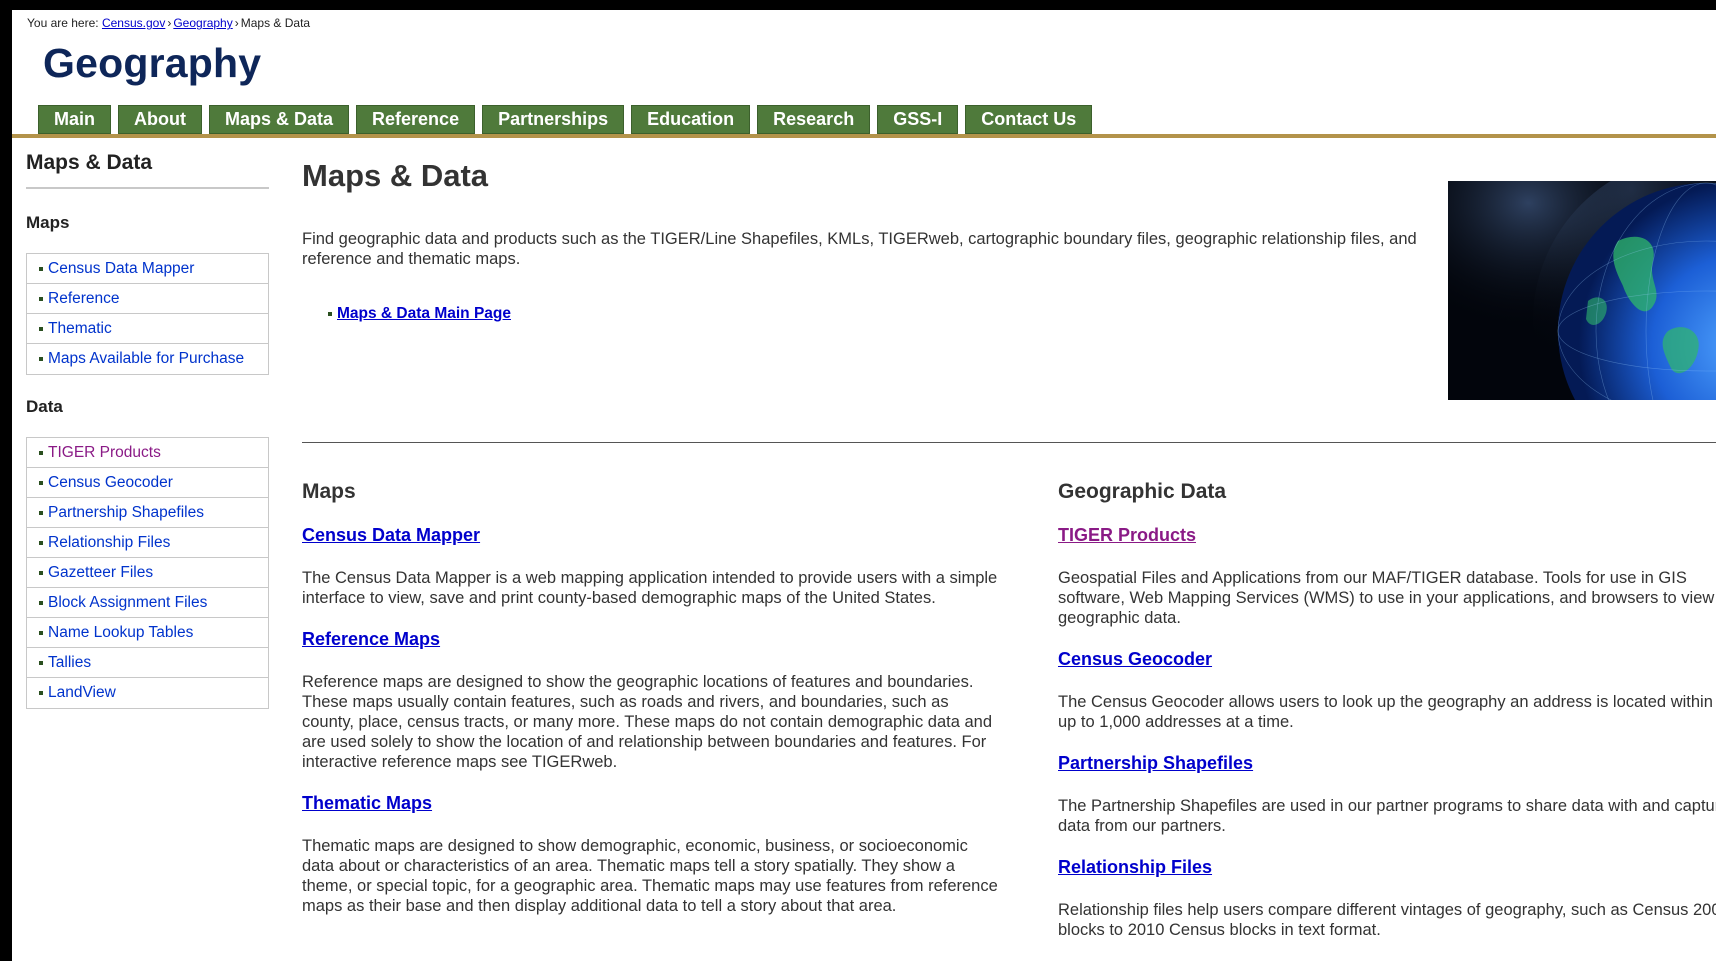  I want to click on nav-tab-reference: Reference, so click(416, 119).